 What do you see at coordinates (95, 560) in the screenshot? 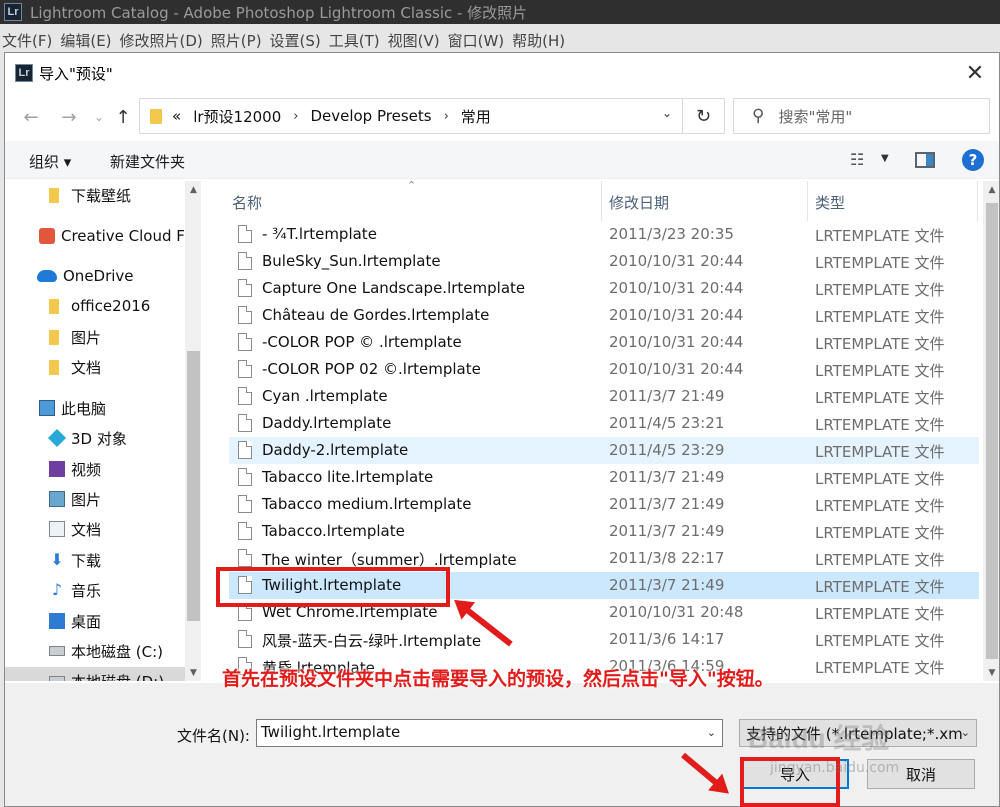
I see `nav-item-downloads: ⬇ 下载` at bounding box center [95, 560].